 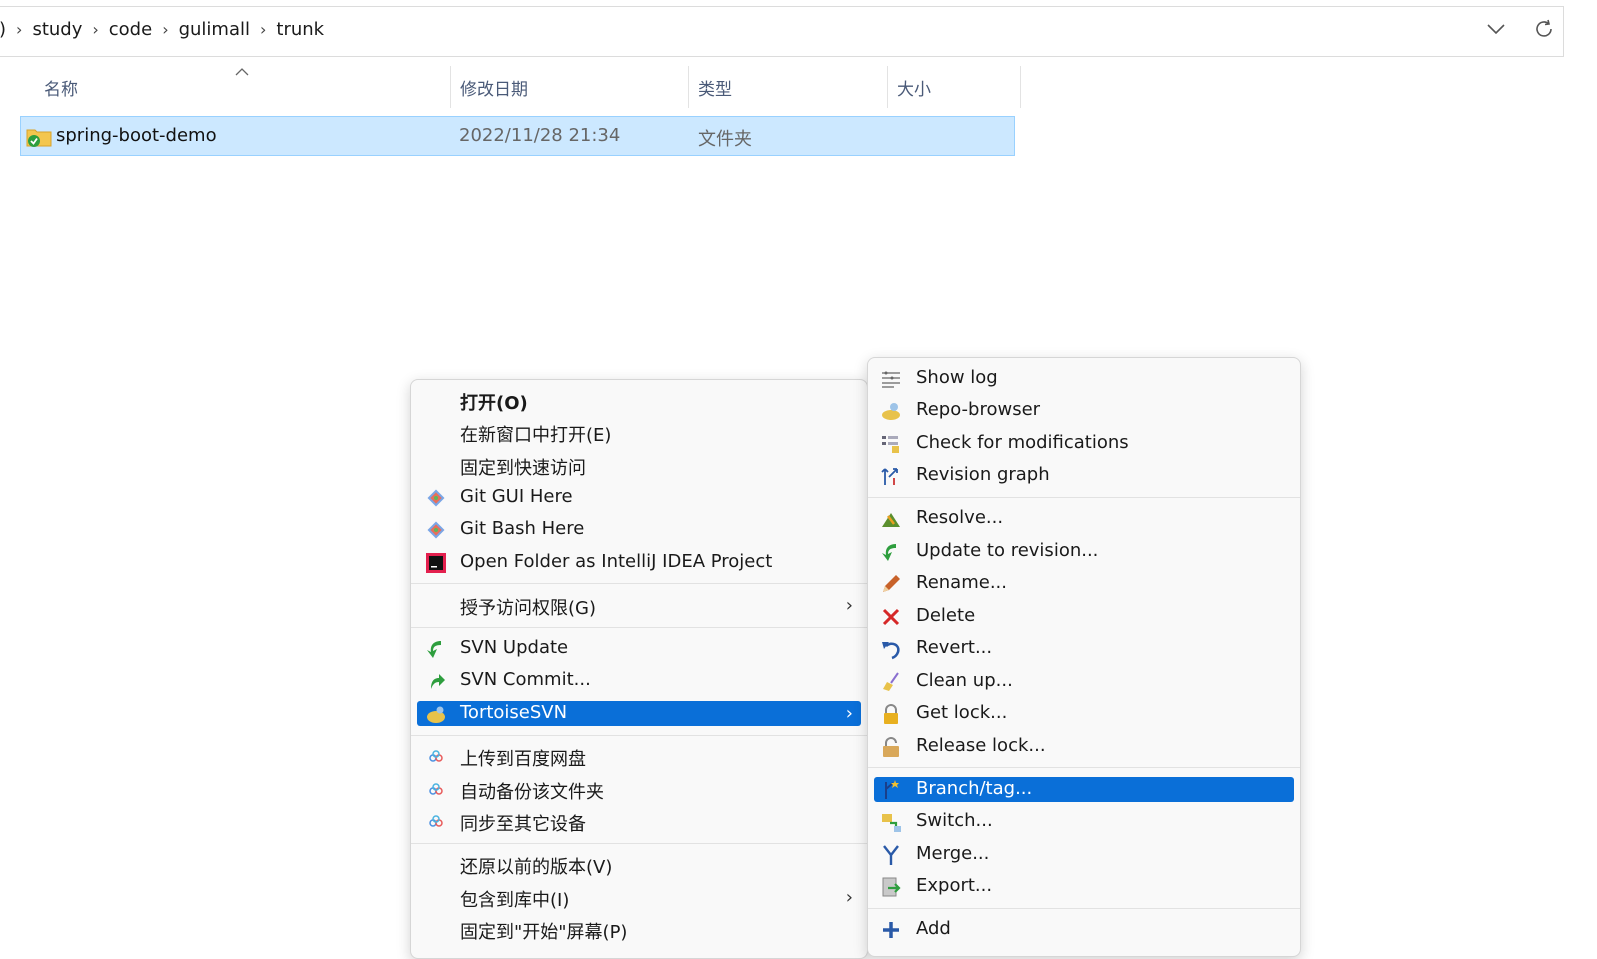 What do you see at coordinates (523, 468) in the screenshot?
I see `menu-item-label: 固定到快速访问` at bounding box center [523, 468].